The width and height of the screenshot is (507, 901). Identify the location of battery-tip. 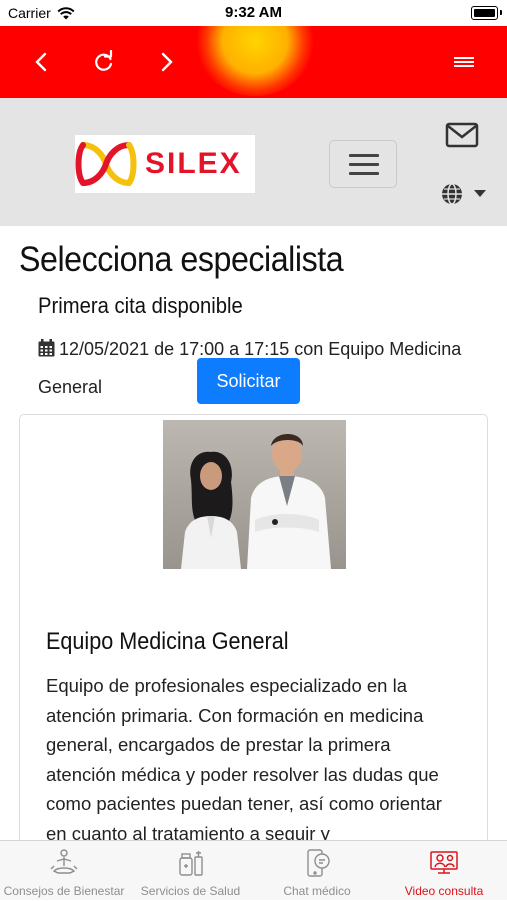
(501, 12).